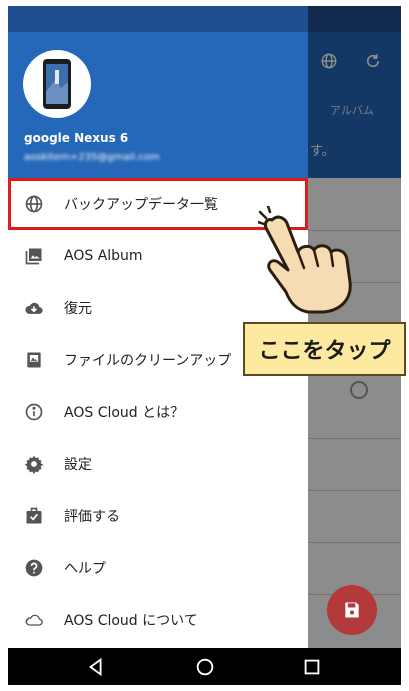  I want to click on device-name: google Nexus 6, so click(76, 138).